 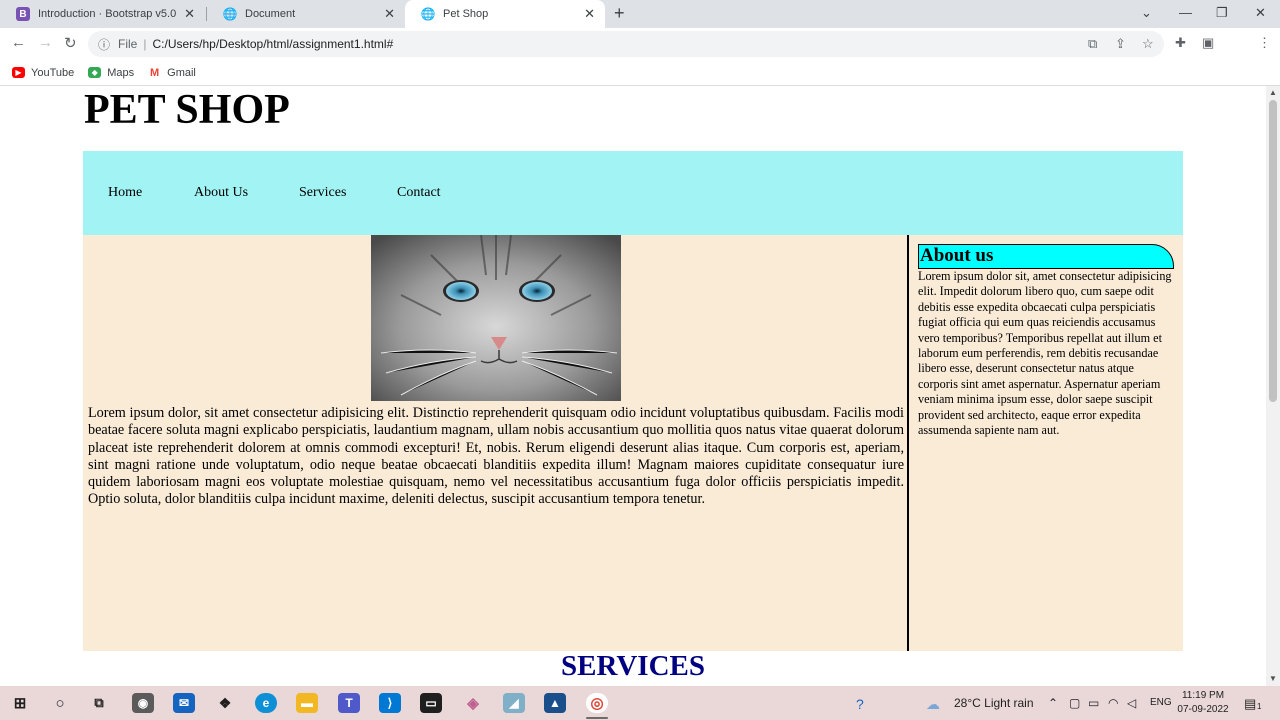 What do you see at coordinates (597, 718) in the screenshot?
I see `active-app-indicator` at bounding box center [597, 718].